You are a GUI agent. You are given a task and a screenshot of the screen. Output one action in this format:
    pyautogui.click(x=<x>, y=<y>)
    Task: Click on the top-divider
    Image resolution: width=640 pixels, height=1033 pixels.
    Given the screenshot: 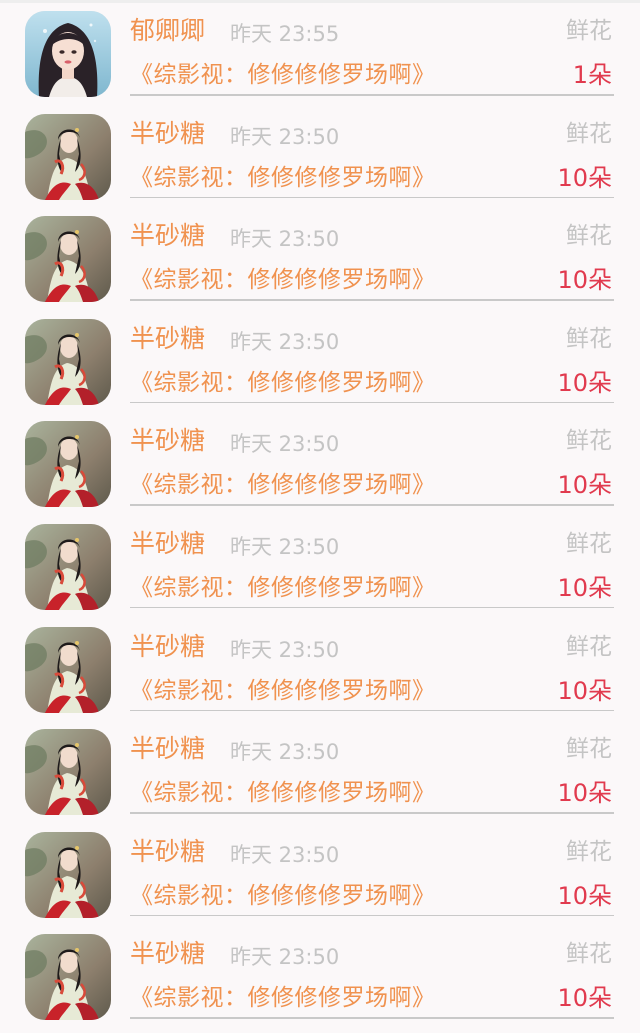 What is the action you would take?
    pyautogui.click(x=320, y=1)
    